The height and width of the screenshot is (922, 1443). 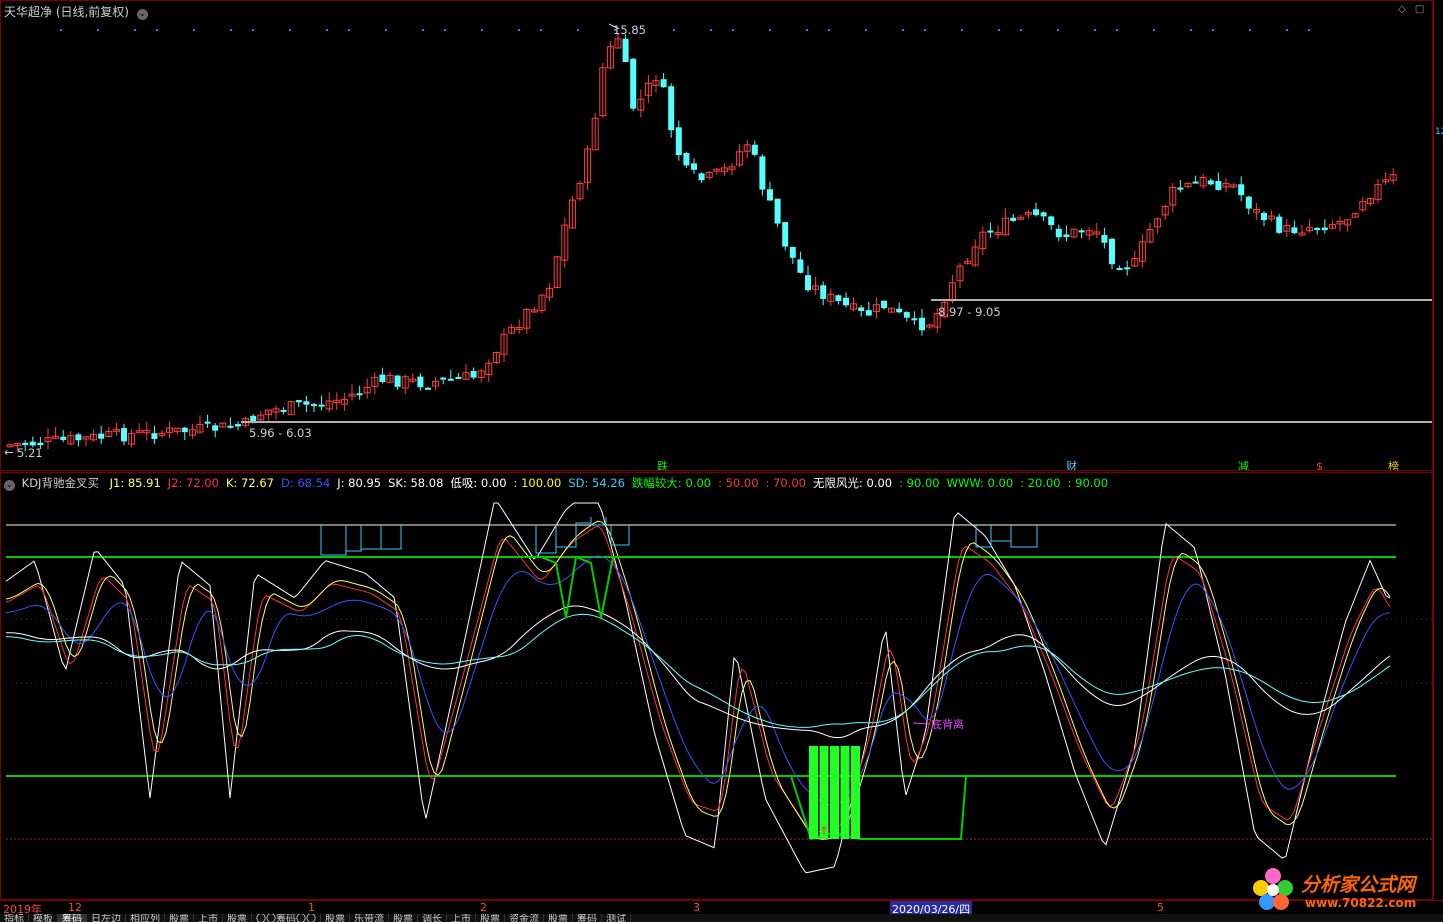 I want to click on bottom-tab: 调长, so click(x=432, y=918).